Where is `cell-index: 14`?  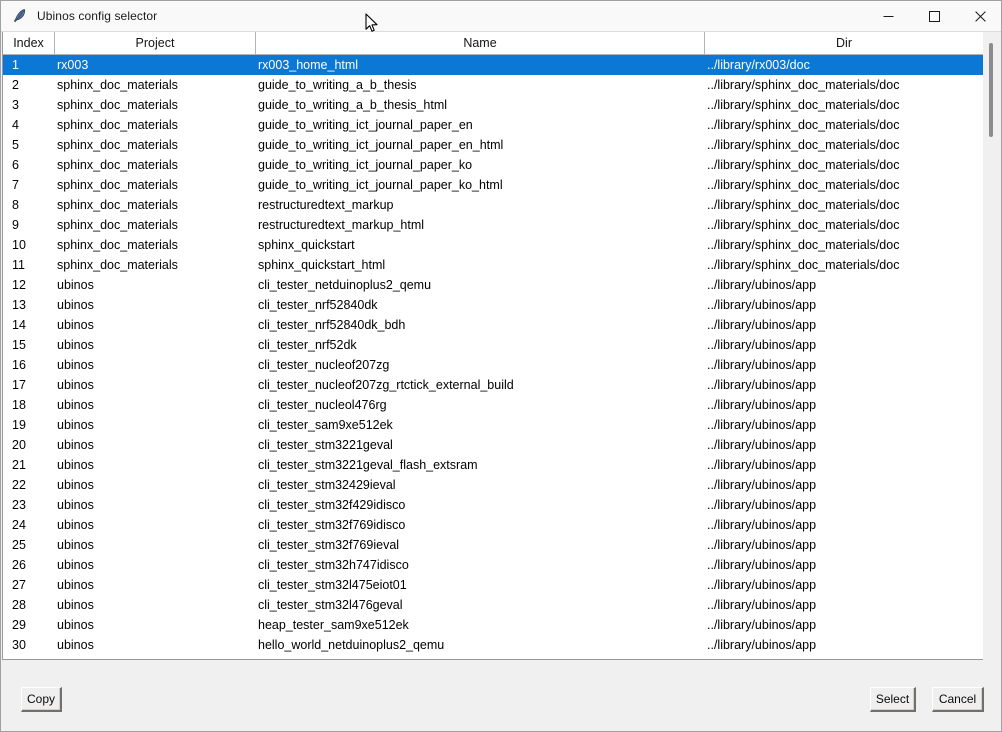 cell-index: 14 is located at coordinates (19, 325).